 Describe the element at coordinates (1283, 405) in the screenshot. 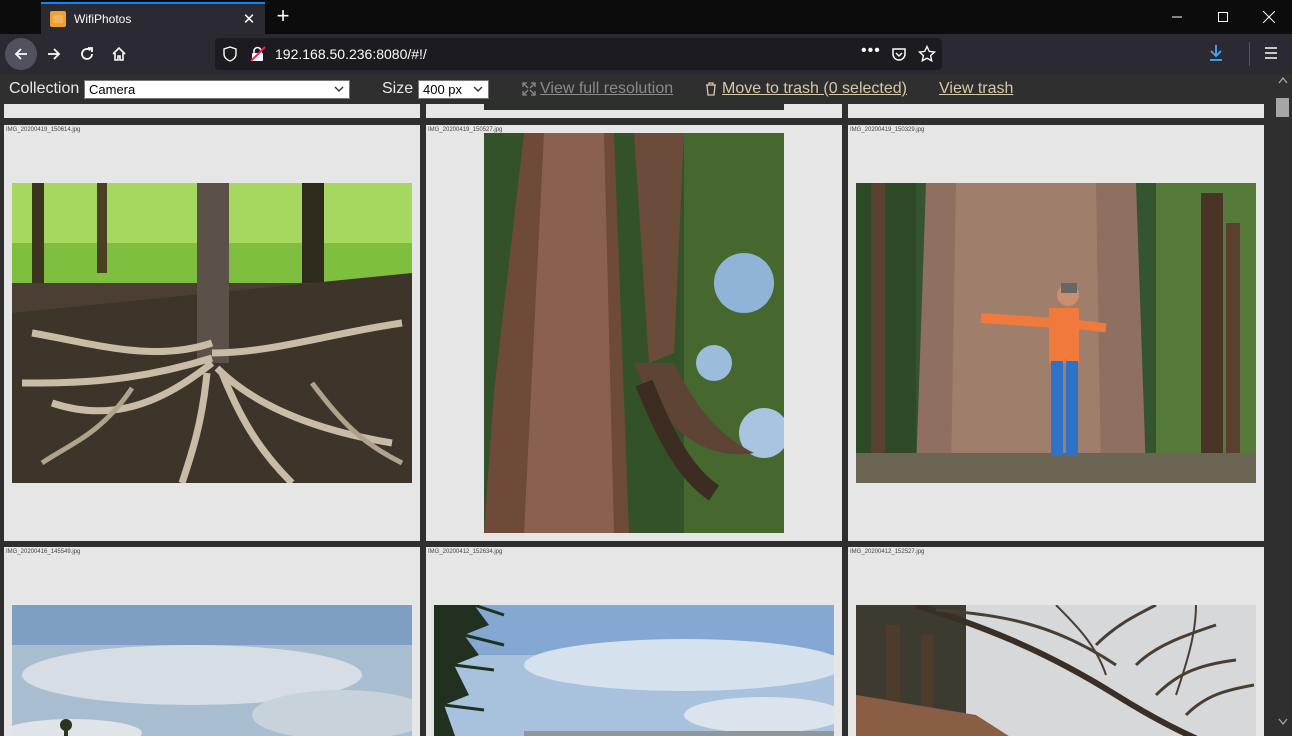

I see `page-scrollbar` at that location.